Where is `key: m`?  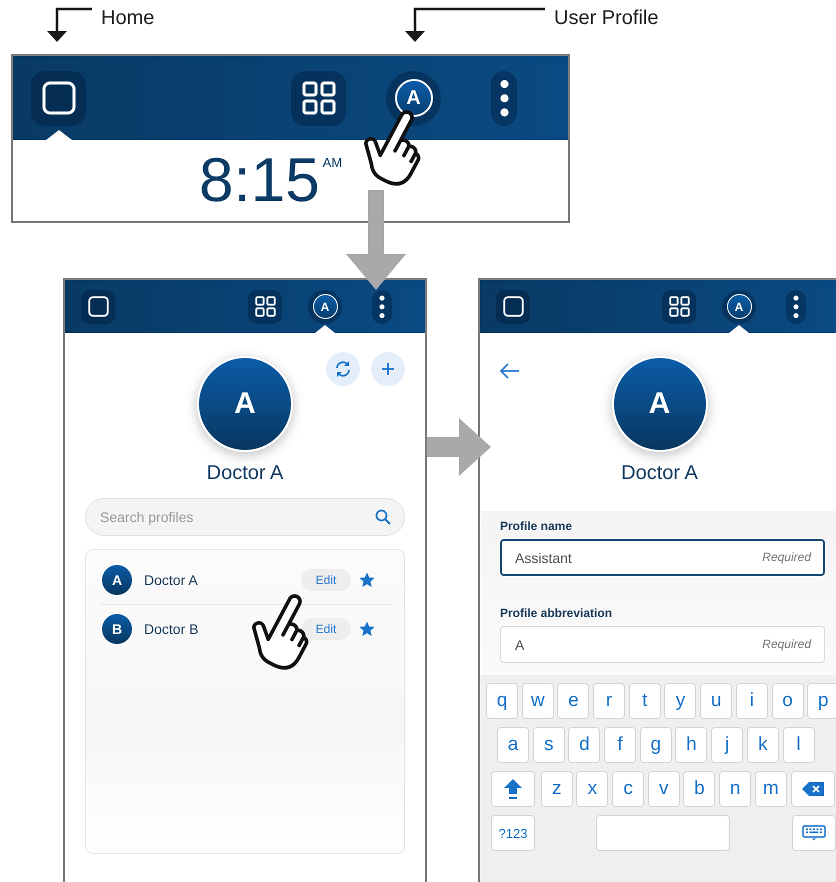
key: m is located at coordinates (770, 789).